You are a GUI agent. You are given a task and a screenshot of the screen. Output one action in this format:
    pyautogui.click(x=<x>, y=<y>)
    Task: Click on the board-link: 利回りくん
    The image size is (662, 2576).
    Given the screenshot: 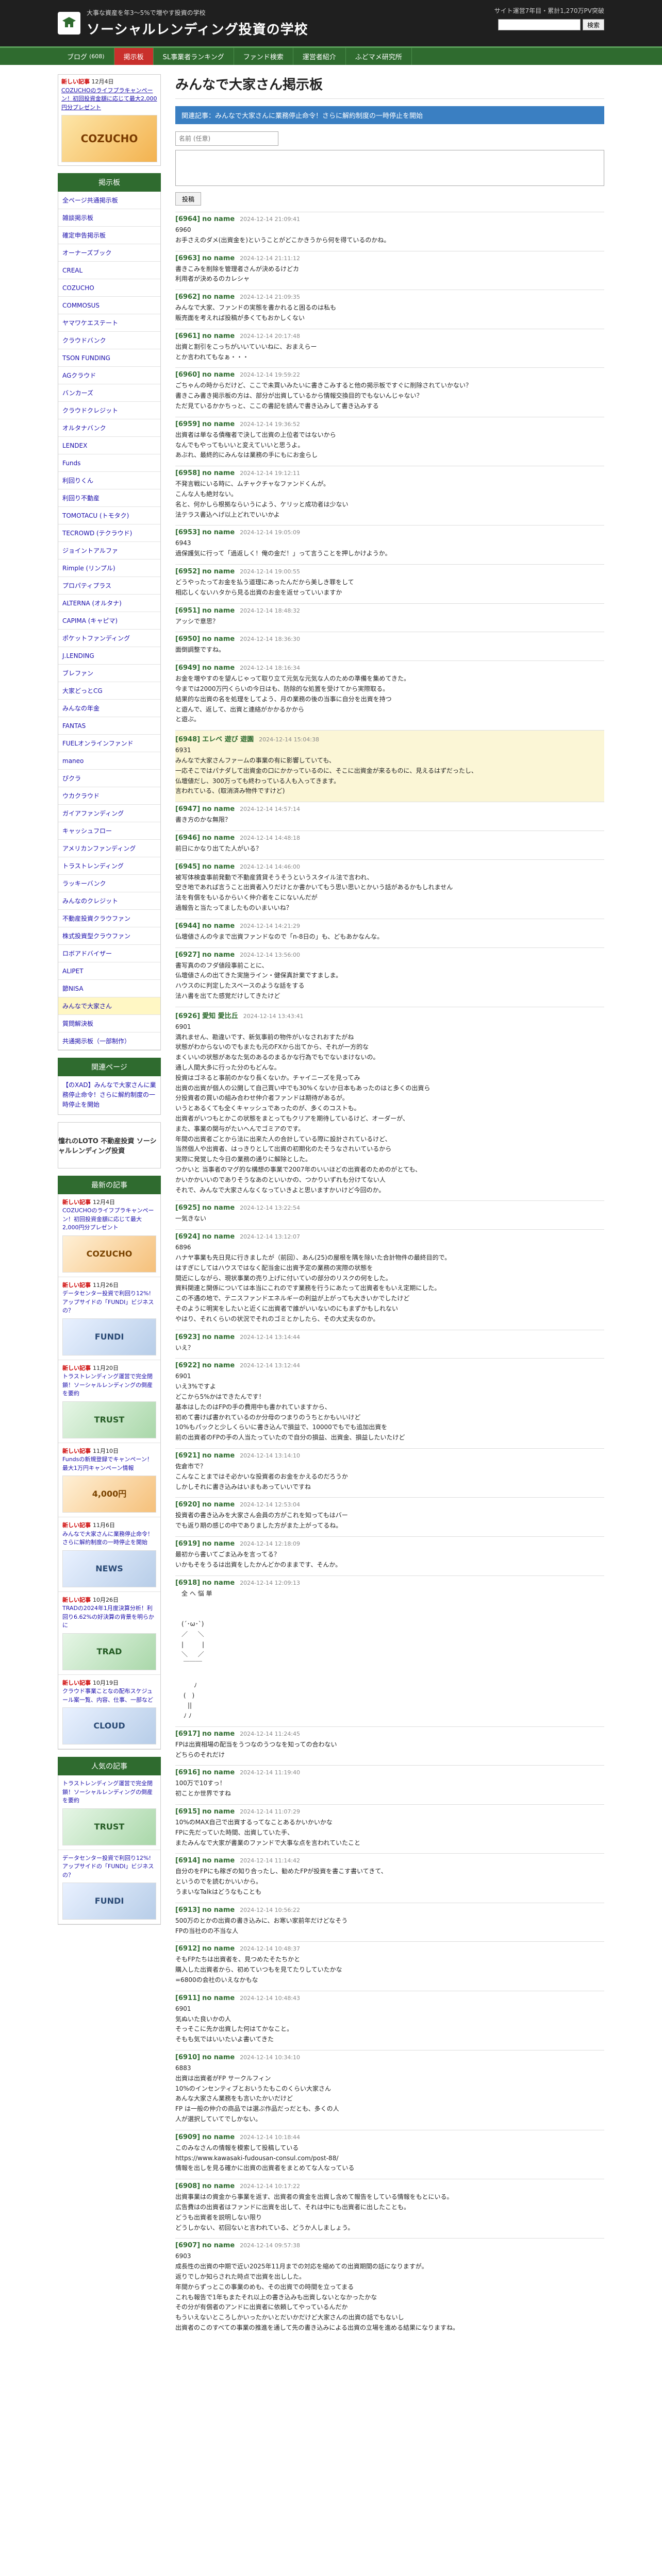 What is the action you would take?
    pyautogui.click(x=109, y=480)
    